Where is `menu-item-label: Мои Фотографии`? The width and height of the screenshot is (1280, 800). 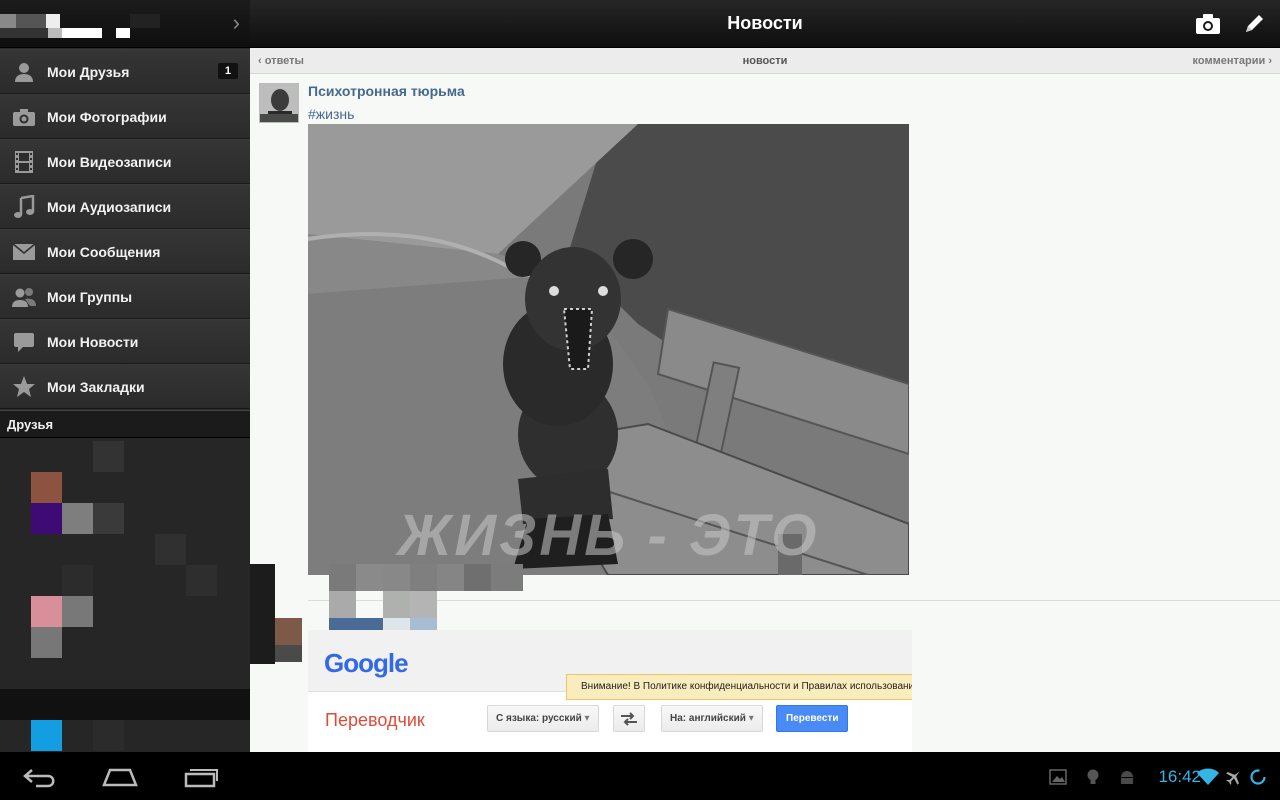
menu-item-label: Мои Фотографии is located at coordinates (107, 116).